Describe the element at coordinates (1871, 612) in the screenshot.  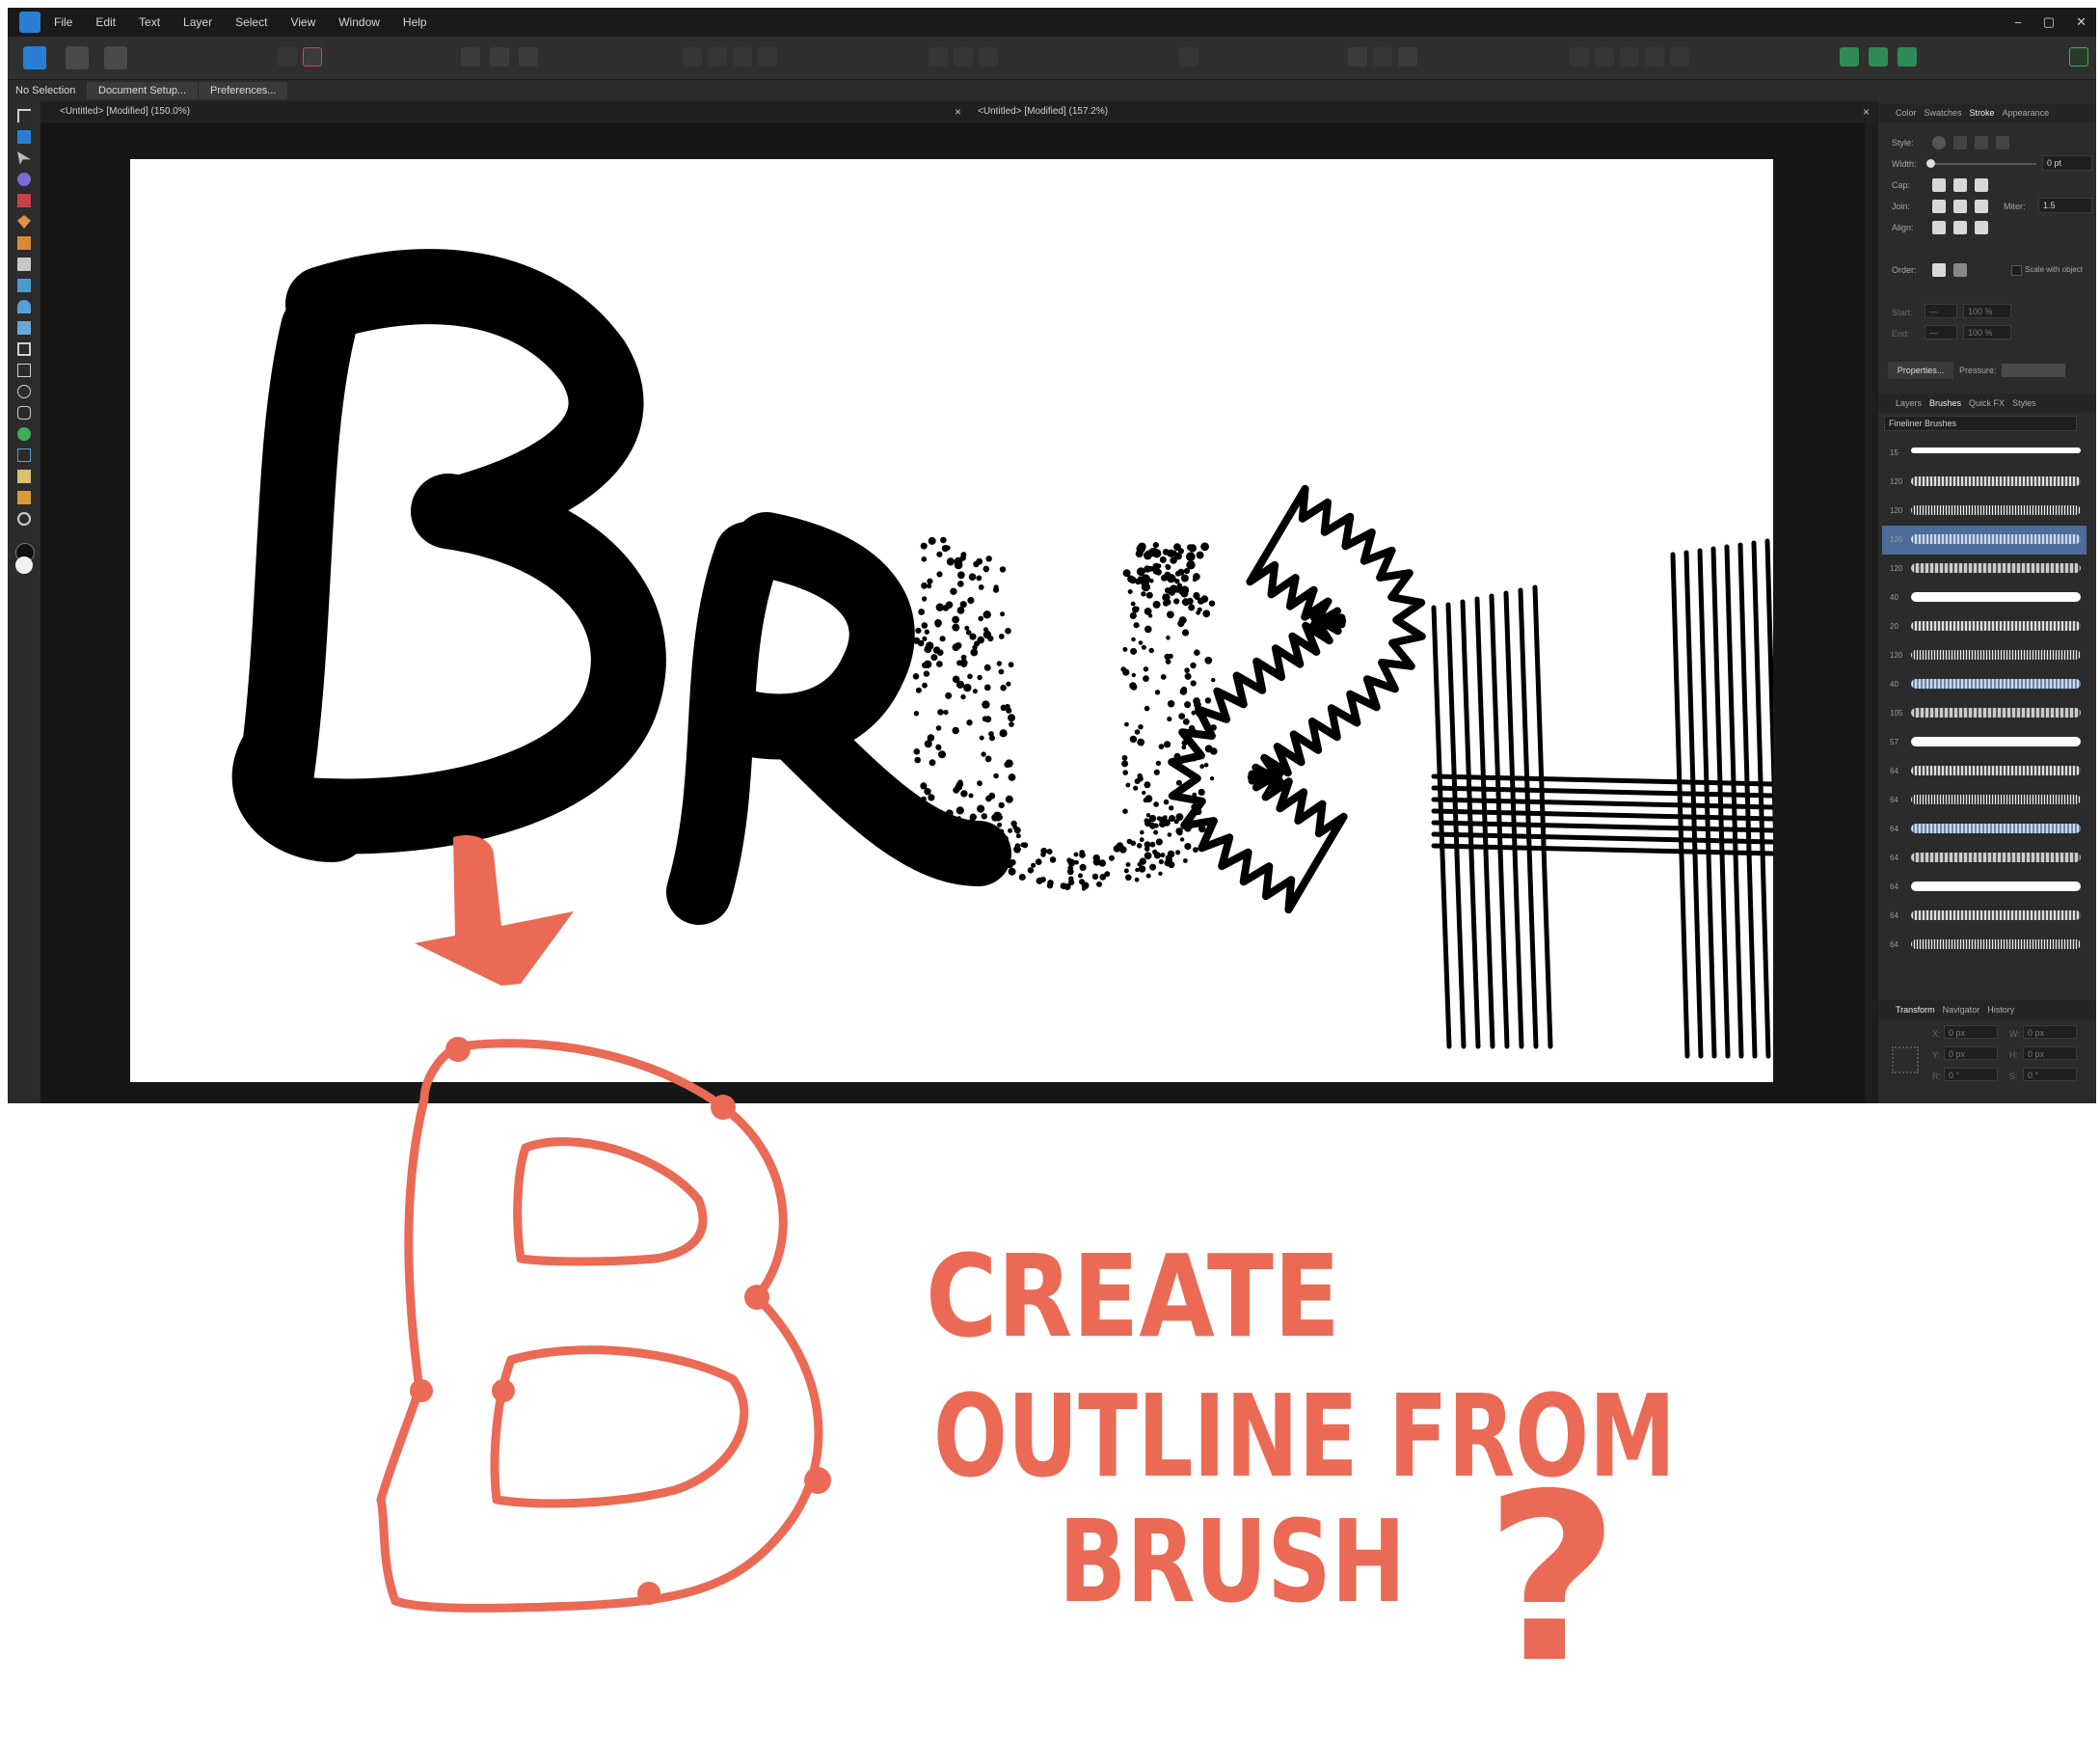
I see `vertical-scrollbar` at that location.